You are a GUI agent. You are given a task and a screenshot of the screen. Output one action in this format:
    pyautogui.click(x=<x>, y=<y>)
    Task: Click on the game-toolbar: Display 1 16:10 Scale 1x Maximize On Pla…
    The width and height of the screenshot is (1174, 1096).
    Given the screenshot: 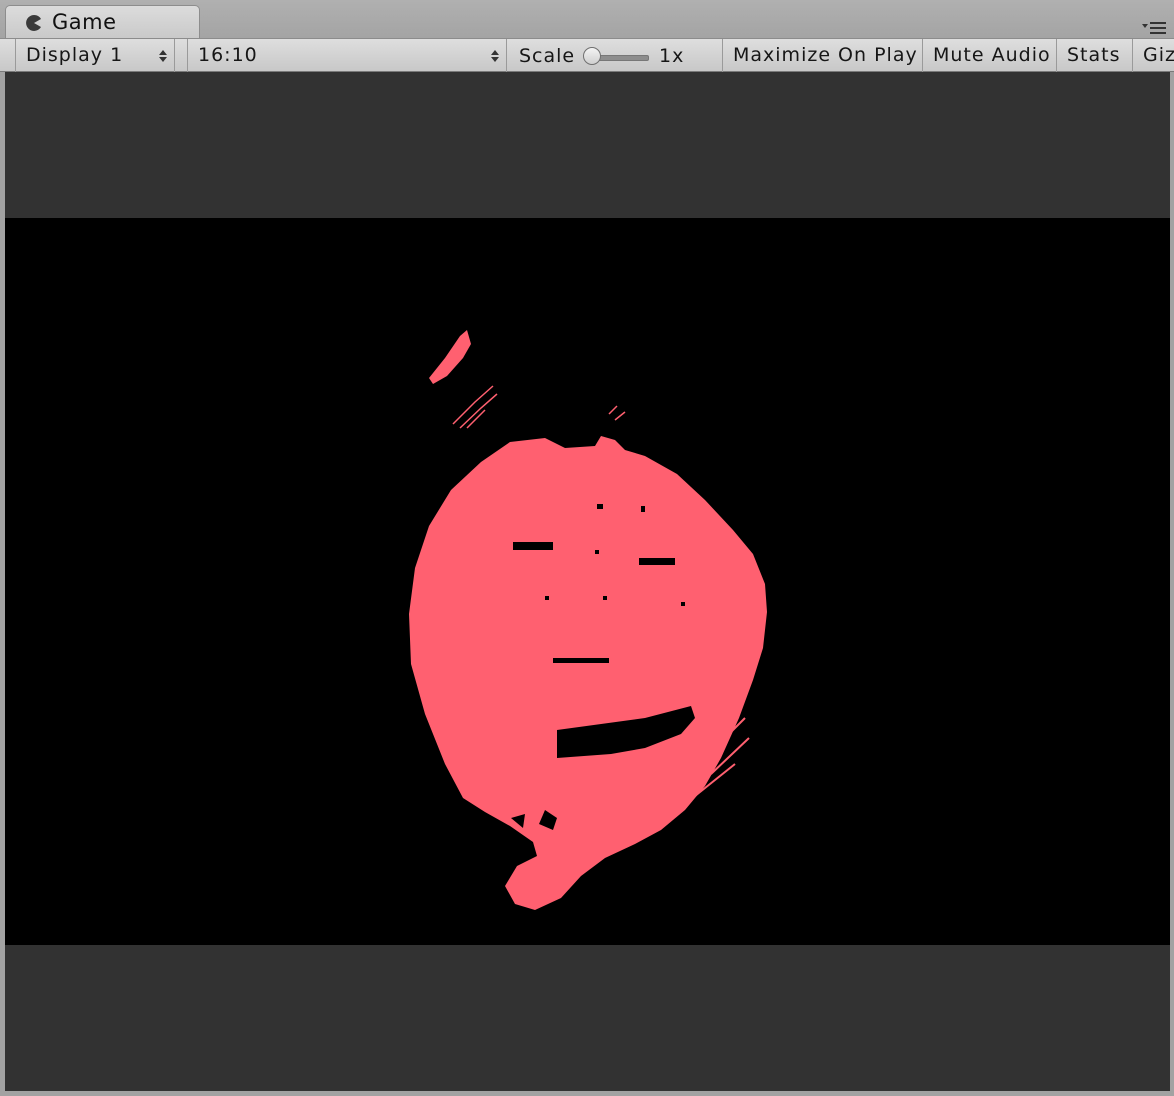 What is the action you would take?
    pyautogui.click(x=587, y=55)
    